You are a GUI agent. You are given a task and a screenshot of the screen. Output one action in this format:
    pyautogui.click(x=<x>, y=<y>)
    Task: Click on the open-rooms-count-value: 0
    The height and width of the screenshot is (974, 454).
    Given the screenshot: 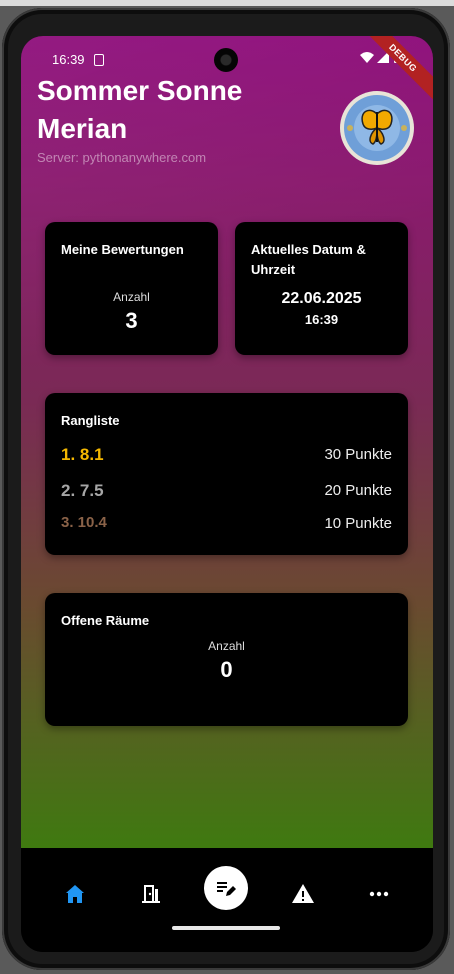 What is the action you would take?
    pyautogui.click(x=226, y=669)
    